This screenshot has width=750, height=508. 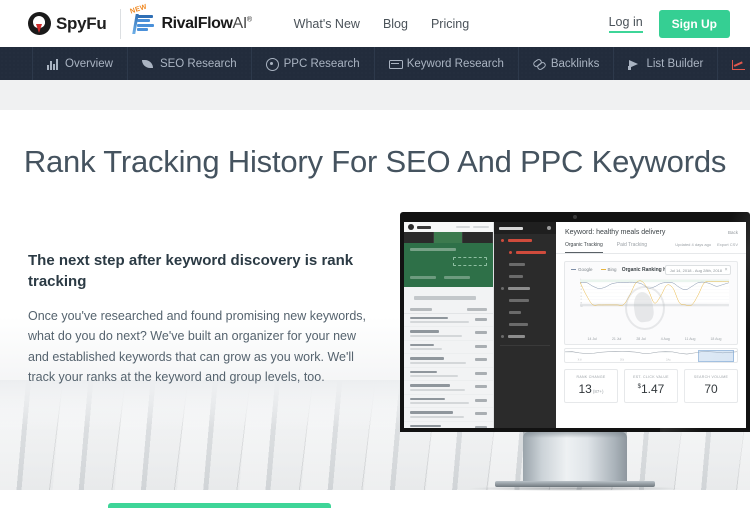 I want to click on nav-tab-backlinks: Backlinks, so click(x=567, y=63).